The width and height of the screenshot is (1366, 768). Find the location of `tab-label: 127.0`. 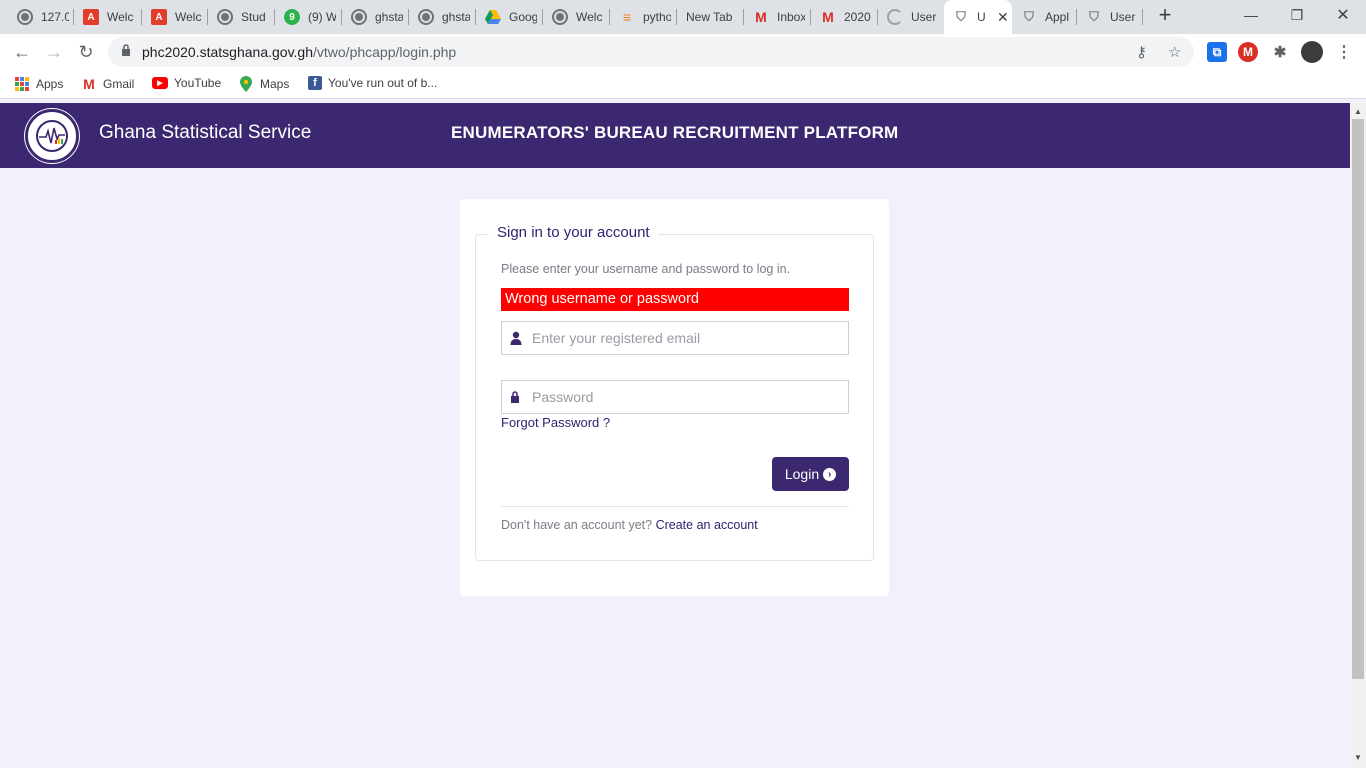

tab-label: 127.0 is located at coordinates (55, 17).